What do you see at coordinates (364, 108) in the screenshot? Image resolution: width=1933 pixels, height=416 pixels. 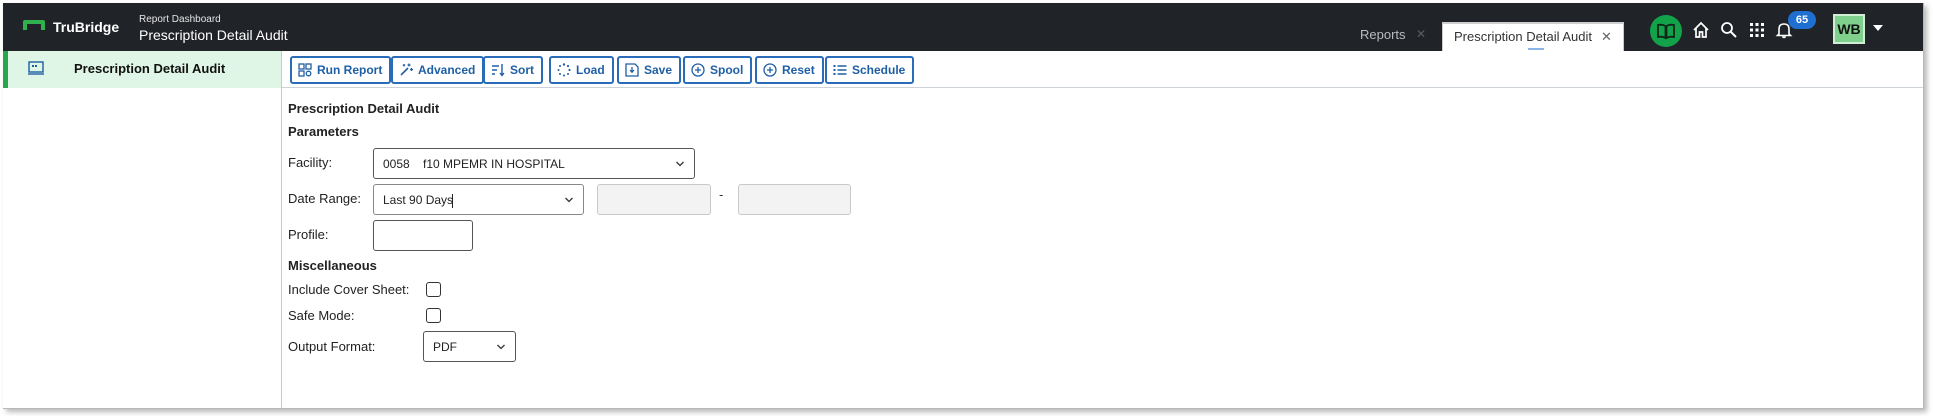 I see `form-title: Prescription Detail Audit` at bounding box center [364, 108].